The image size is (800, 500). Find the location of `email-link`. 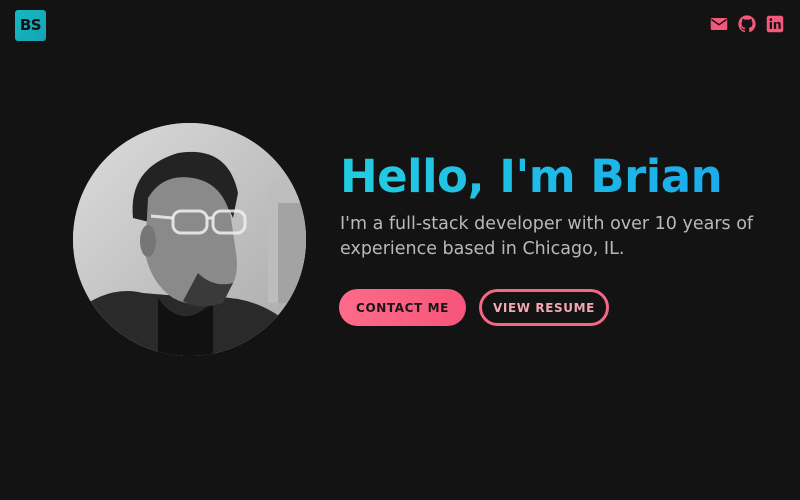

email-link is located at coordinates (719, 24).